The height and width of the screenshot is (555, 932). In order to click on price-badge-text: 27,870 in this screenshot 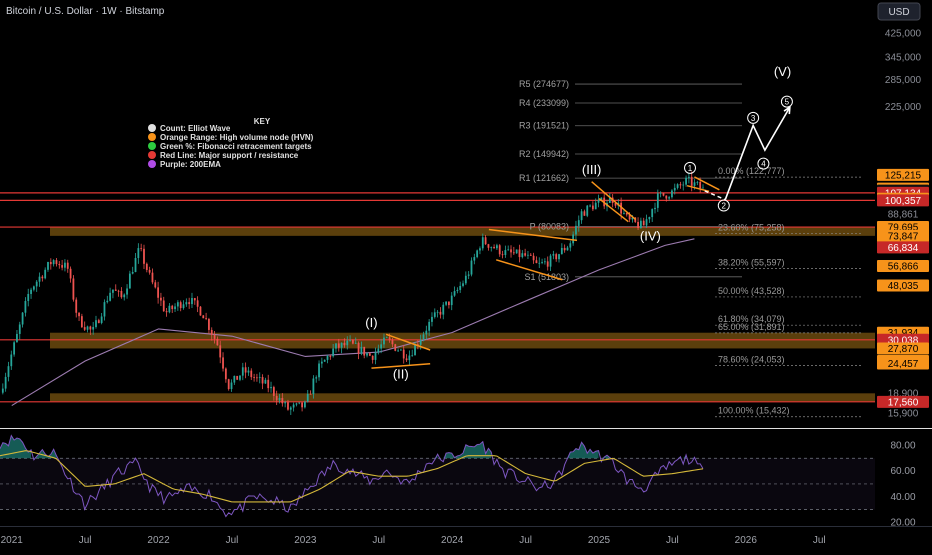, I will do `click(903, 349)`.